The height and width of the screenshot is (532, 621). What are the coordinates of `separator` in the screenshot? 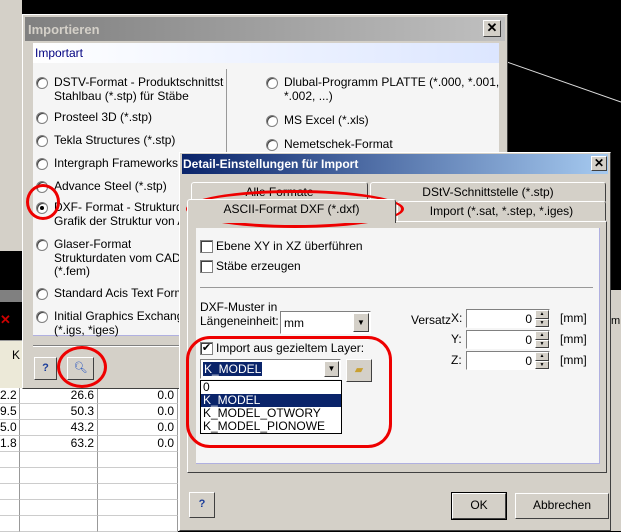 It's located at (396, 287).